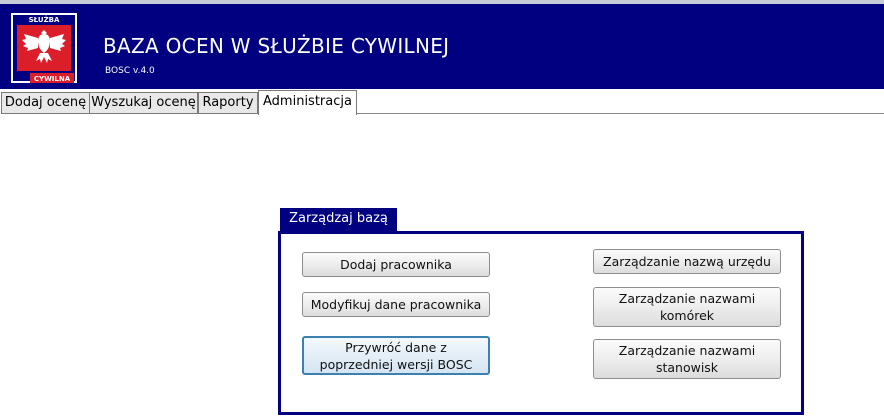 The image size is (884, 420). Describe the element at coordinates (687, 307) in the screenshot. I see `zarzadzanie-nazwami-komorek-button: Zarządzanie nazwami komórek` at that location.